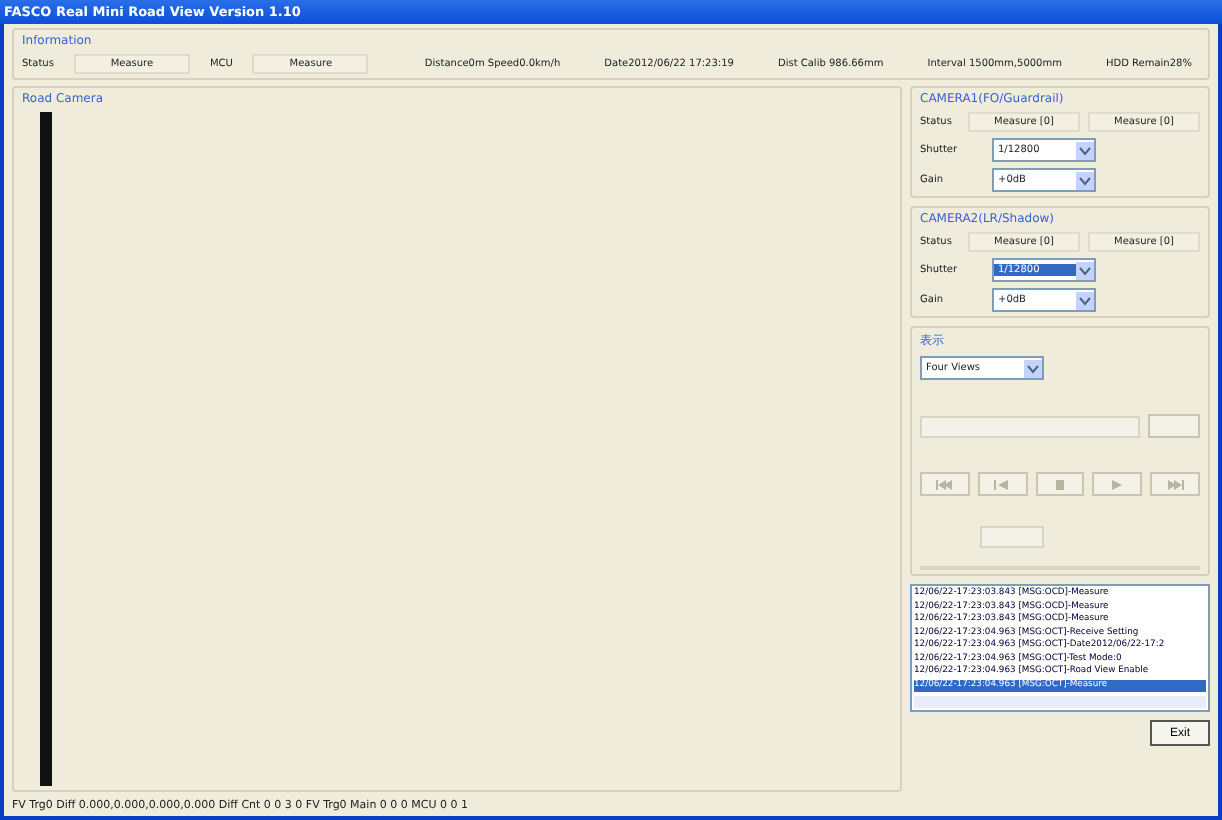  I want to click on log-list, so click(1060, 648).